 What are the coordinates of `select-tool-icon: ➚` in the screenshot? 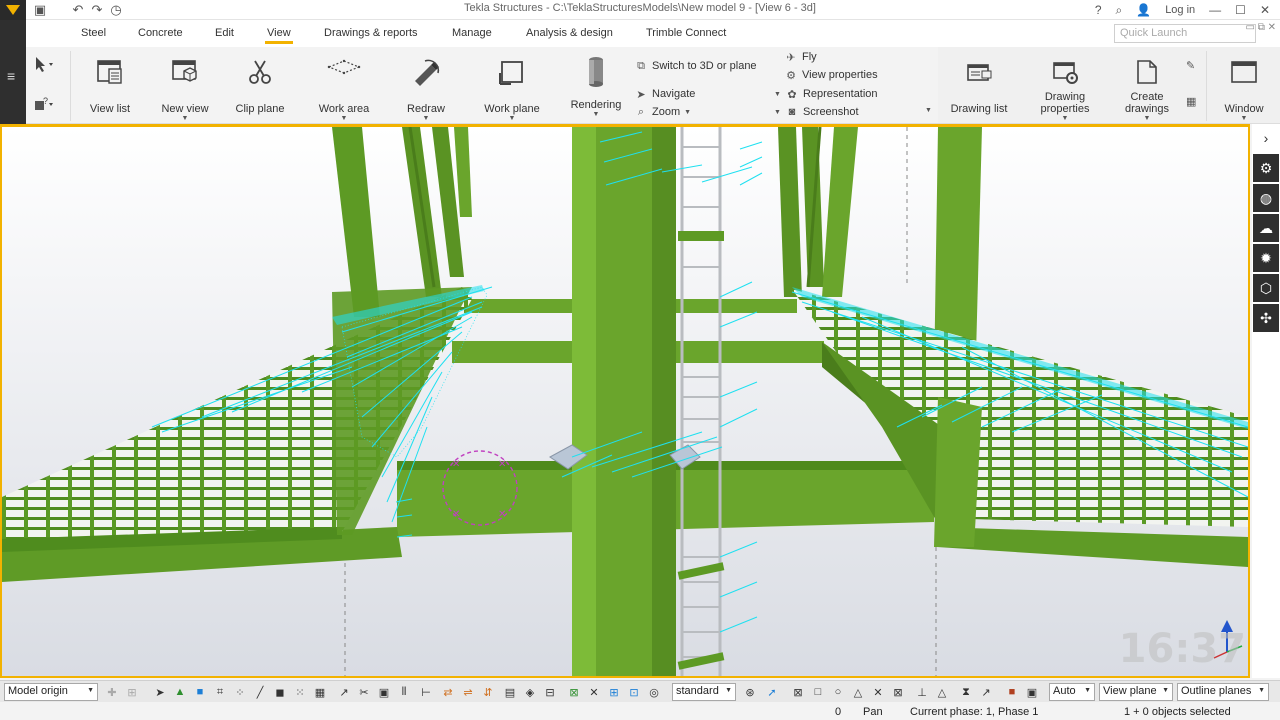 It's located at (772, 692).